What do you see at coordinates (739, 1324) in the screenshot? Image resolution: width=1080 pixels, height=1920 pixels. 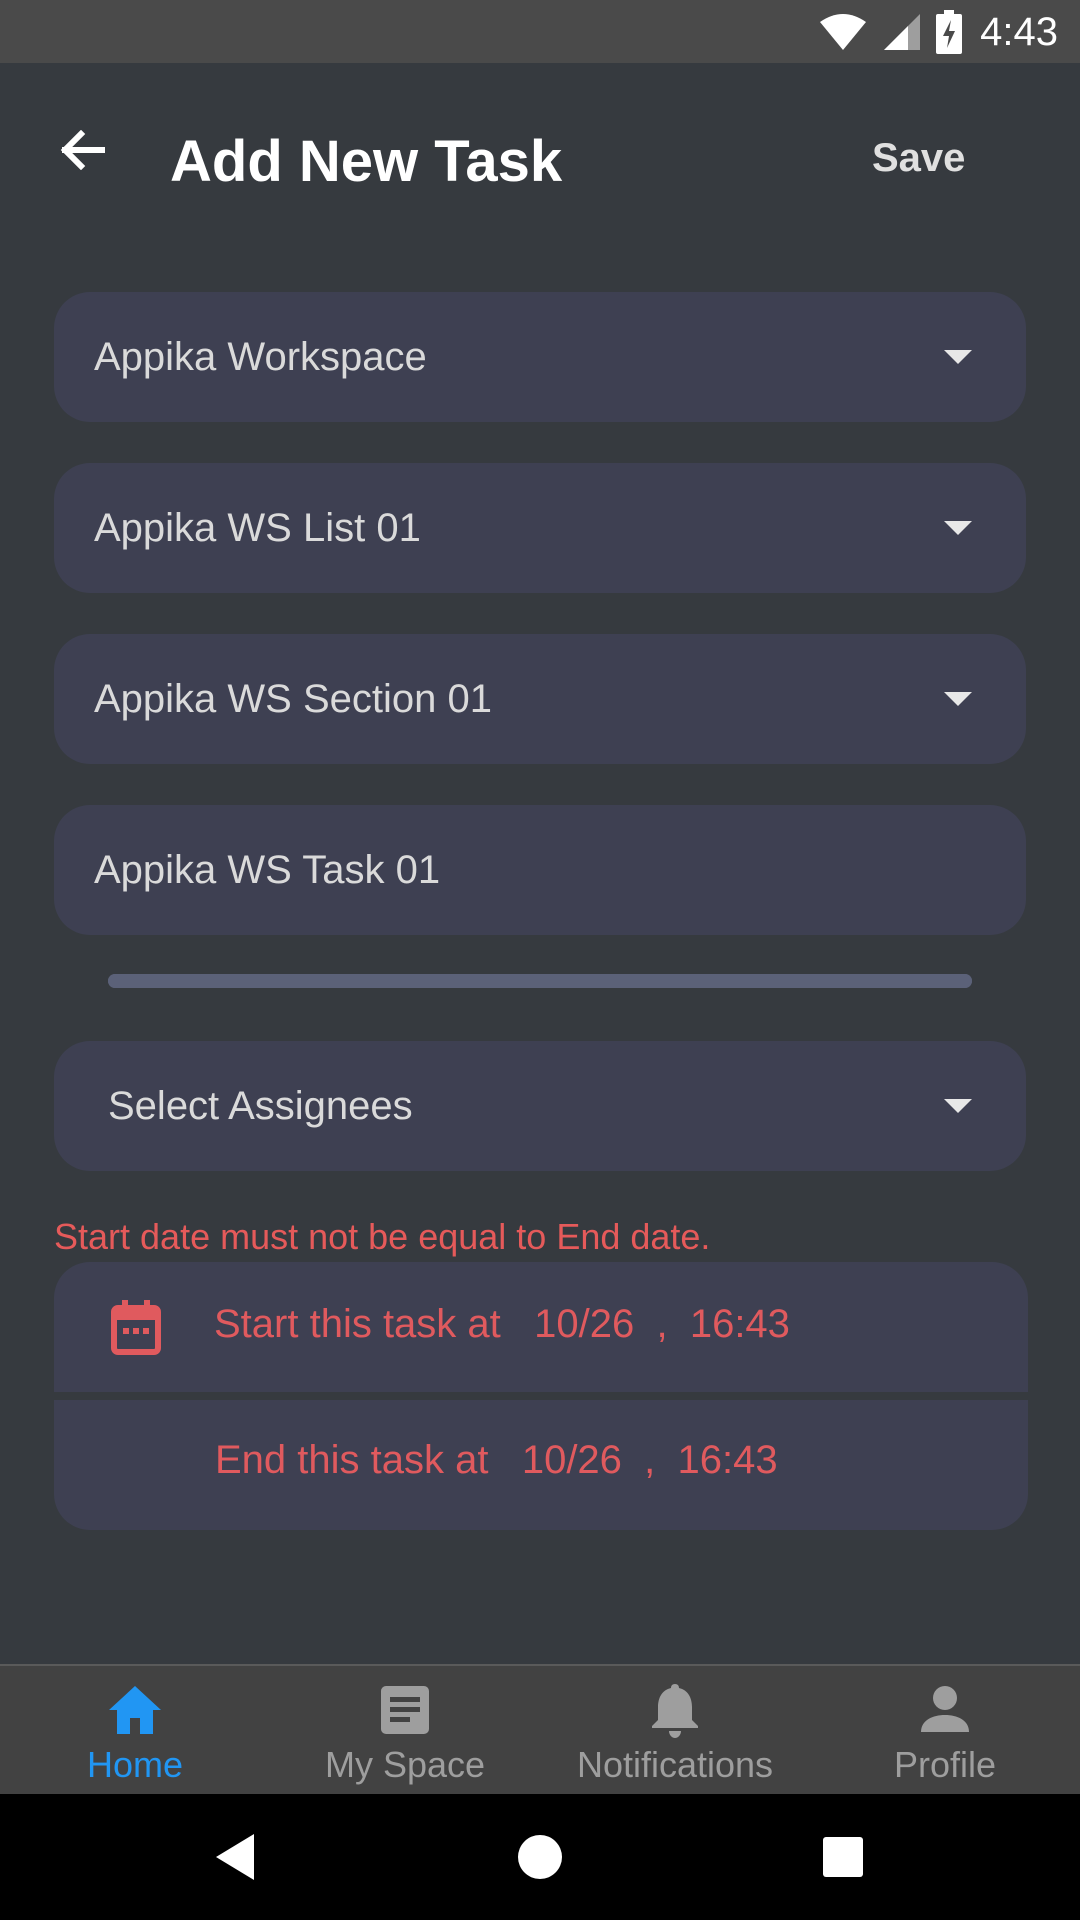 I see `start-time: 16:43` at bounding box center [739, 1324].